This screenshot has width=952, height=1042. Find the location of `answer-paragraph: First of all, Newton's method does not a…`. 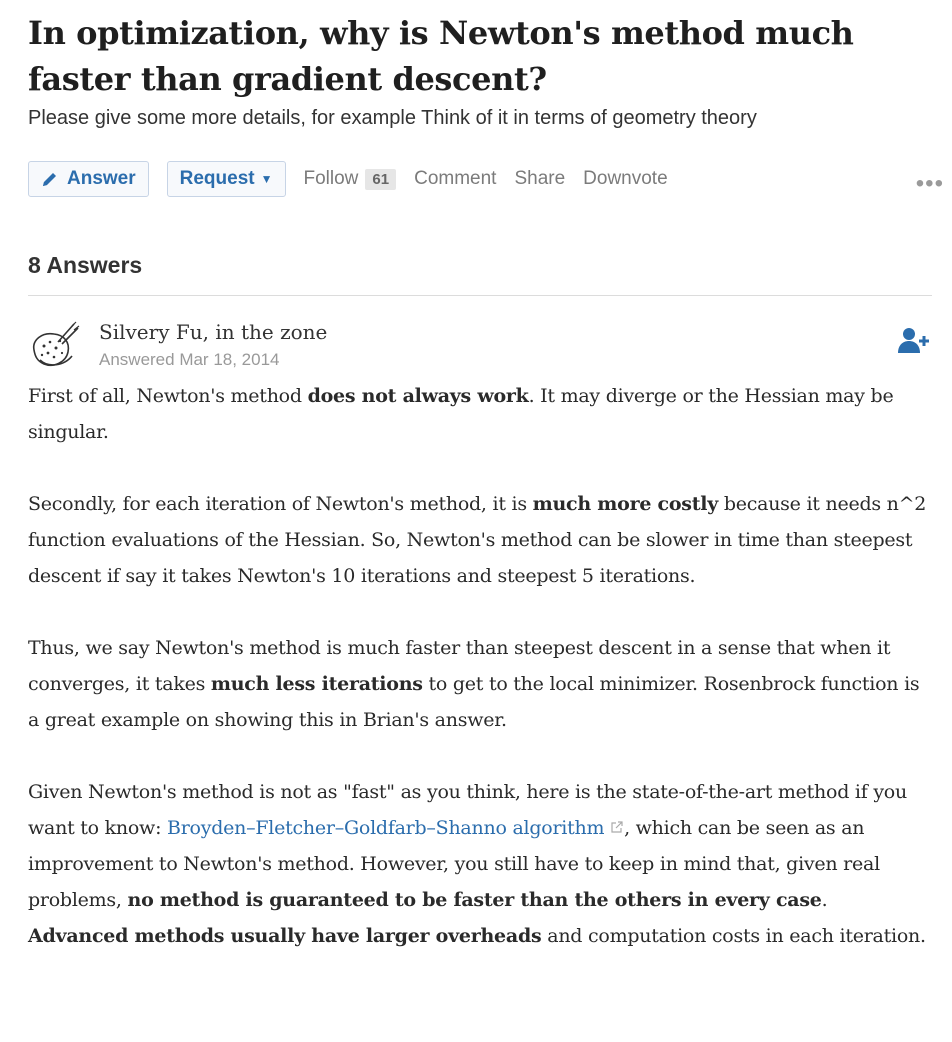

answer-paragraph: First of all, Newton's method does not a… is located at coordinates (478, 414).